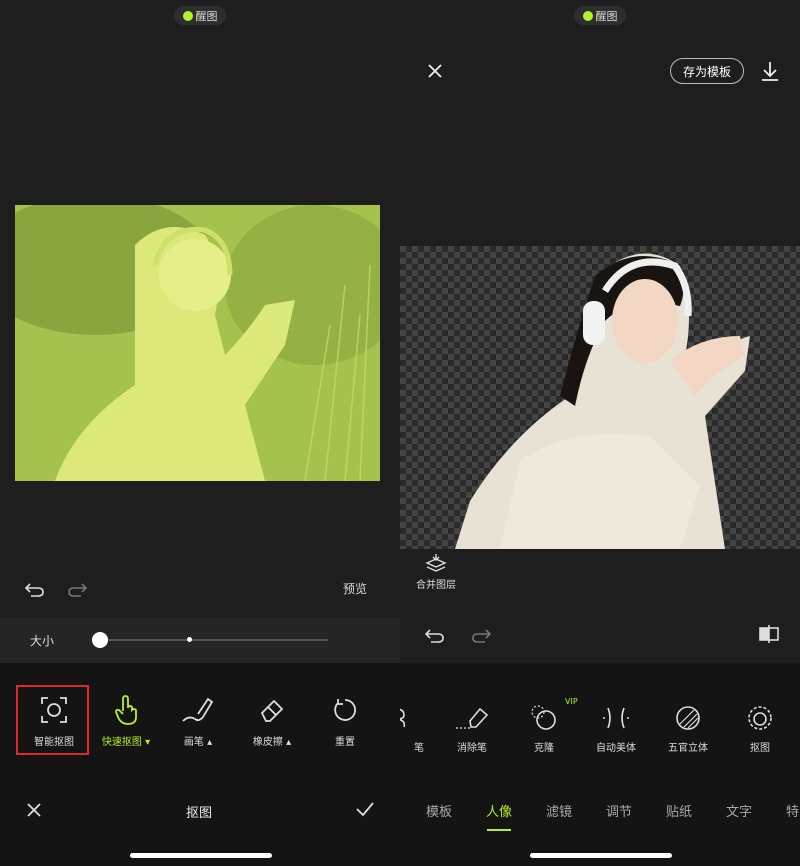  Describe the element at coordinates (199, 813) in the screenshot. I see `bottom-title: 抠图` at that location.